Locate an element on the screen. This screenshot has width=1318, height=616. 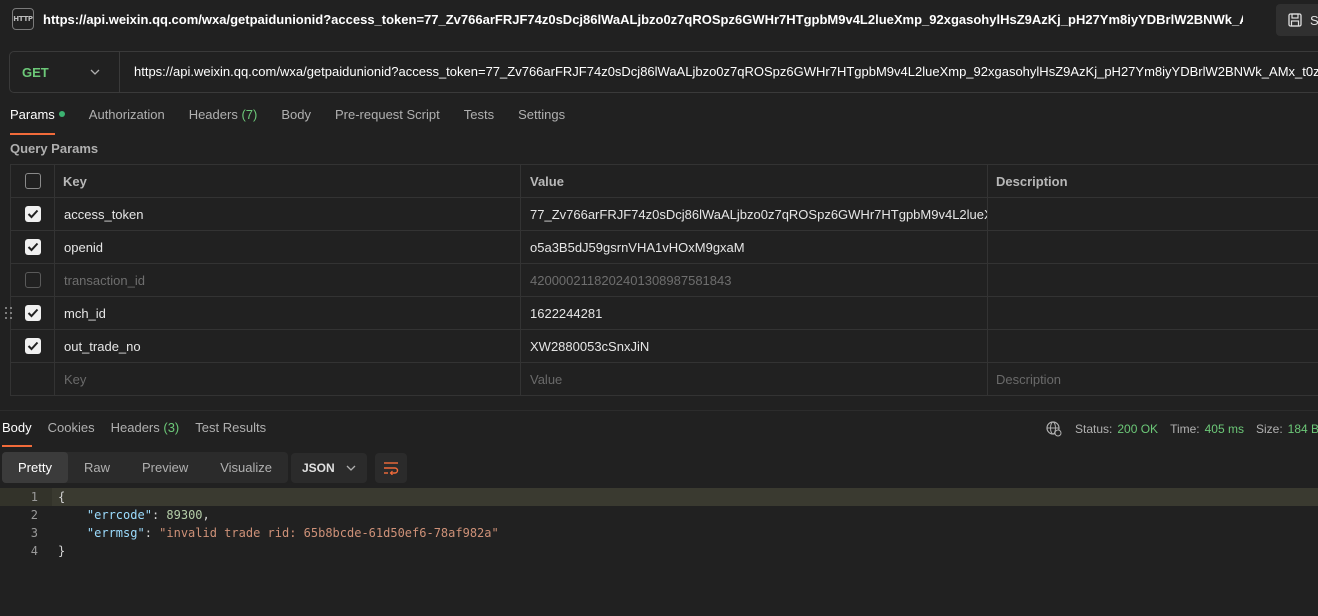
resp-tab-body: Body is located at coordinates (17, 433).